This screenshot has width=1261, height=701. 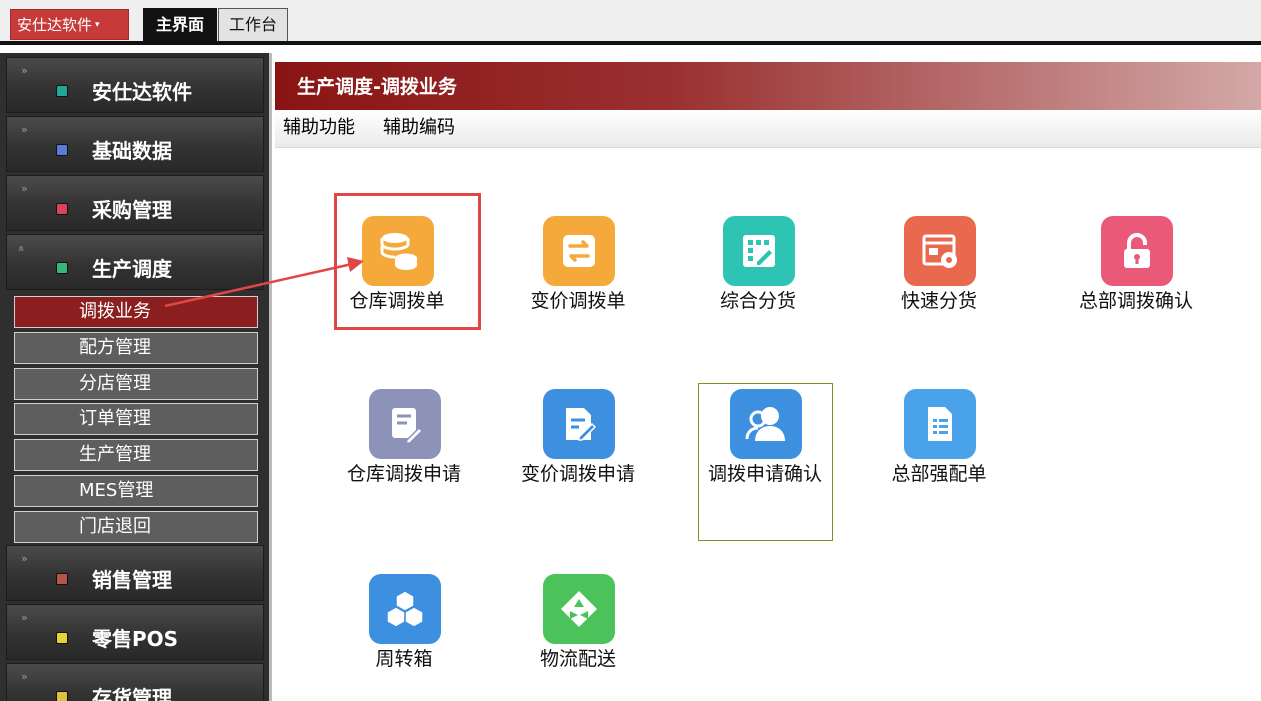 What do you see at coordinates (404, 659) in the screenshot?
I see `tile-label: 周转箱` at bounding box center [404, 659].